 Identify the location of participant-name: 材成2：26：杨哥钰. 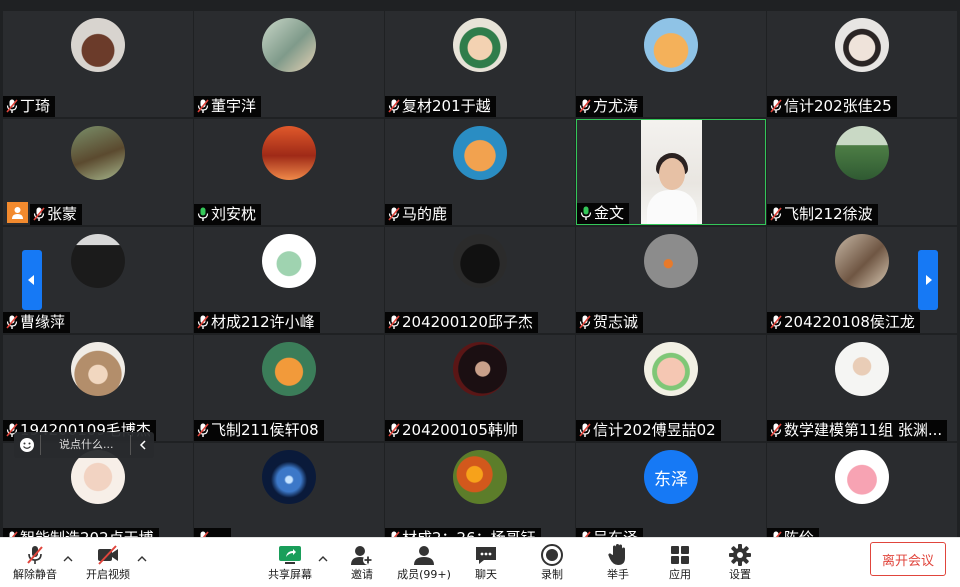
(469, 532).